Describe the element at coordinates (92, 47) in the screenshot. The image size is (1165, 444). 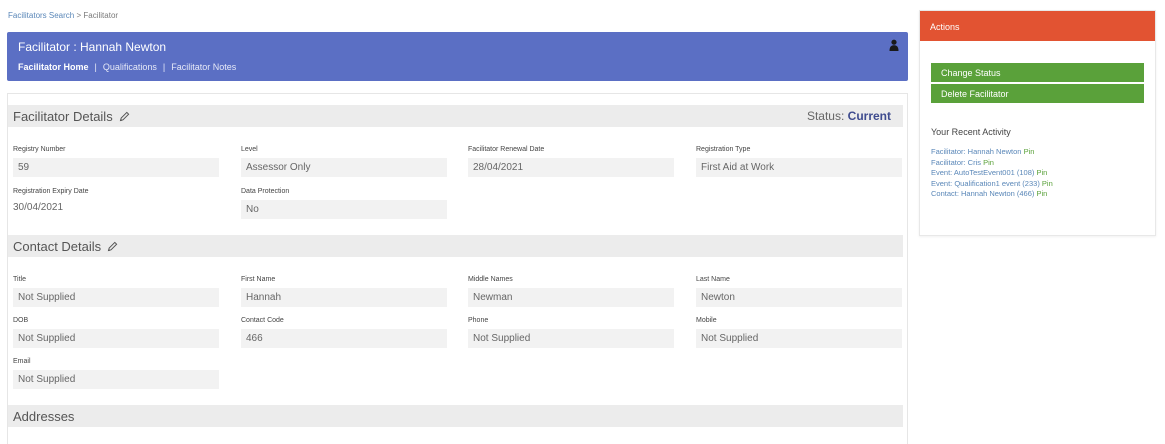
I see `page-title: Facilitator : Hannah Newton` at that location.